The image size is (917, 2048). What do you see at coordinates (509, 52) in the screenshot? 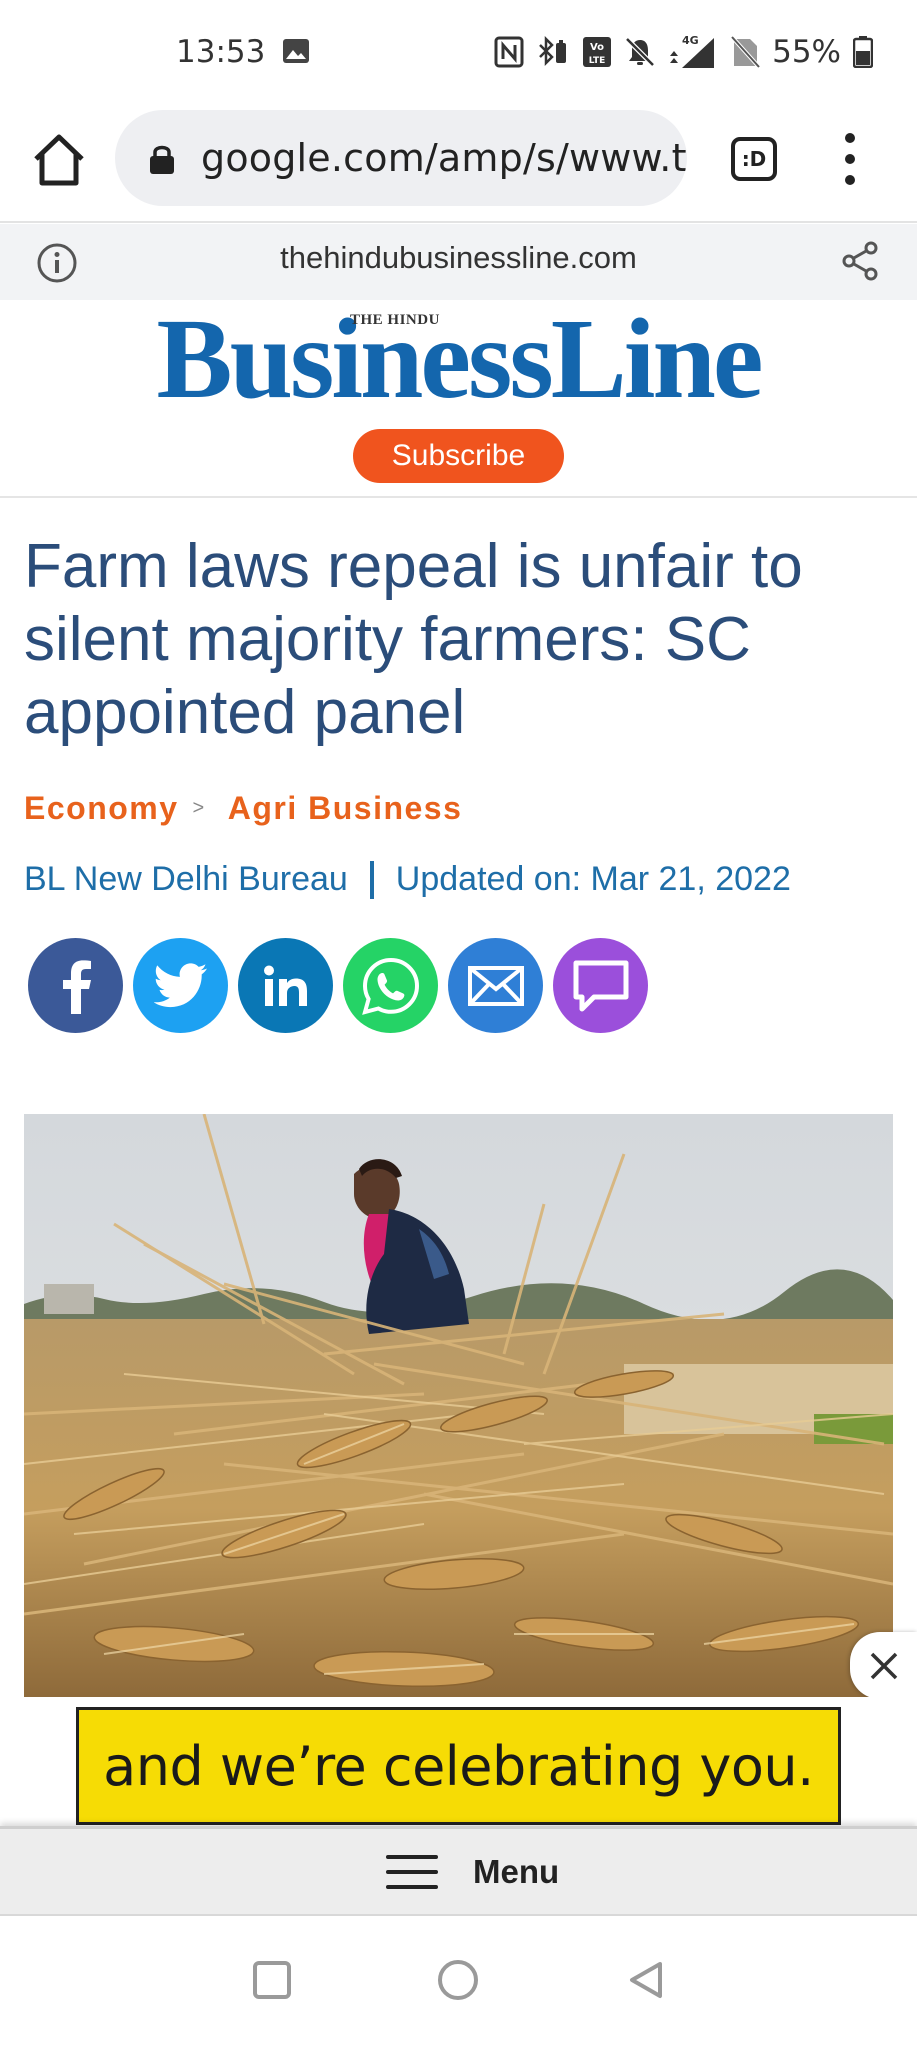
I see `nfc-icon` at bounding box center [509, 52].